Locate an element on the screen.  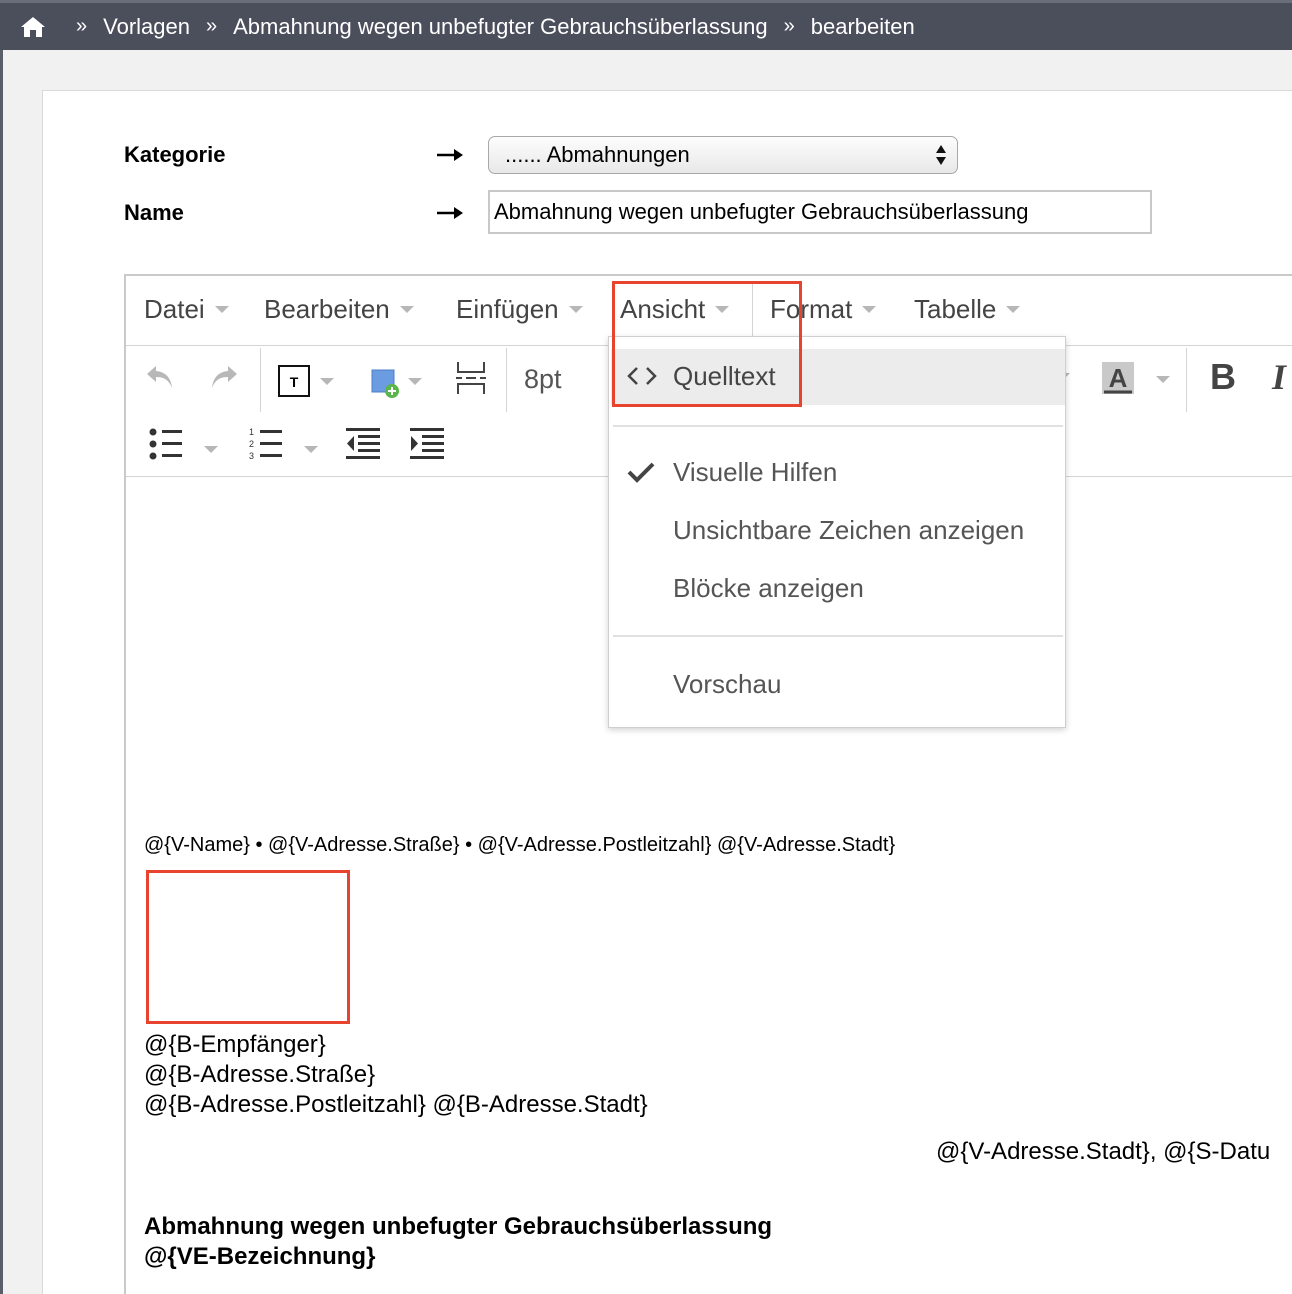
menu-bearbeiten-label: Bearbeiten is located at coordinates (327, 309).